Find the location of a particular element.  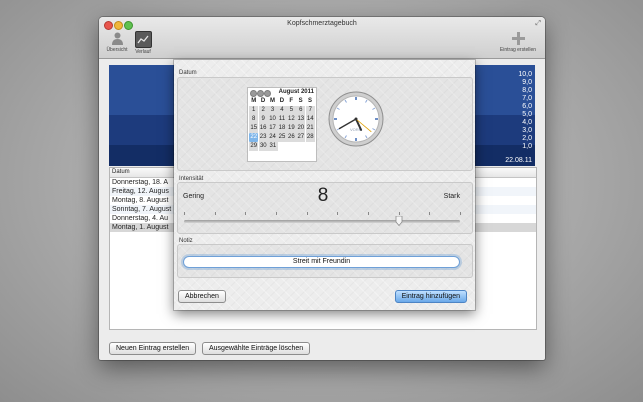

chart-icon is located at coordinates (143, 39).